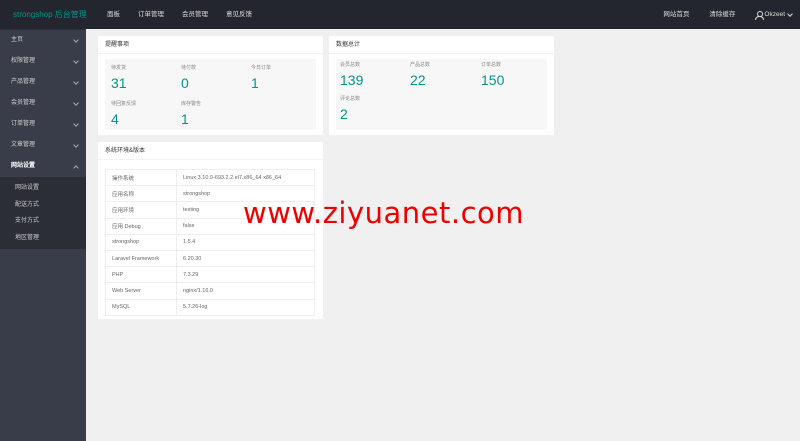 The height and width of the screenshot is (441, 800). I want to click on watermark: www.ziyuanet.com, so click(384, 213).